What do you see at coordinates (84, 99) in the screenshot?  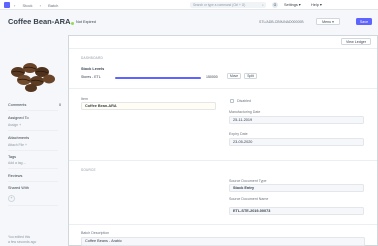 I see `item-field-label: Item` at bounding box center [84, 99].